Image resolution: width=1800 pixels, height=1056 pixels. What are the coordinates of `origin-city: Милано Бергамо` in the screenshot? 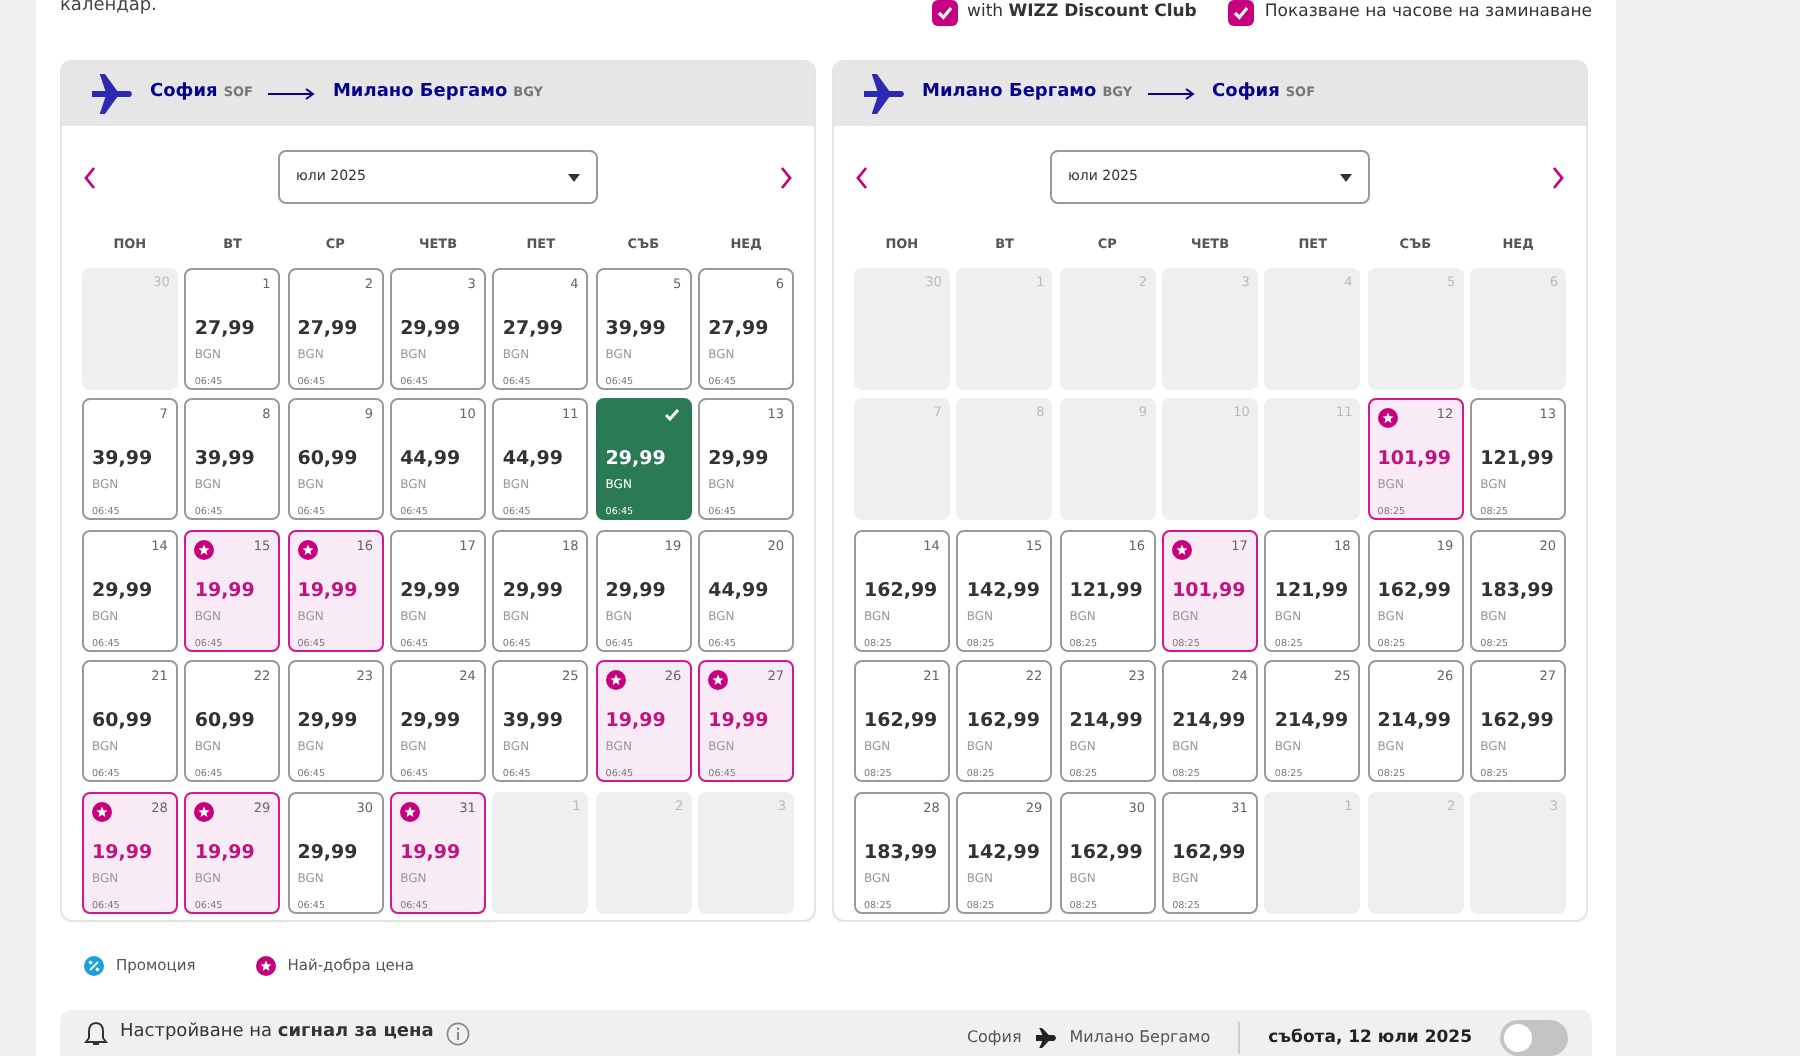 It's located at (1009, 93).